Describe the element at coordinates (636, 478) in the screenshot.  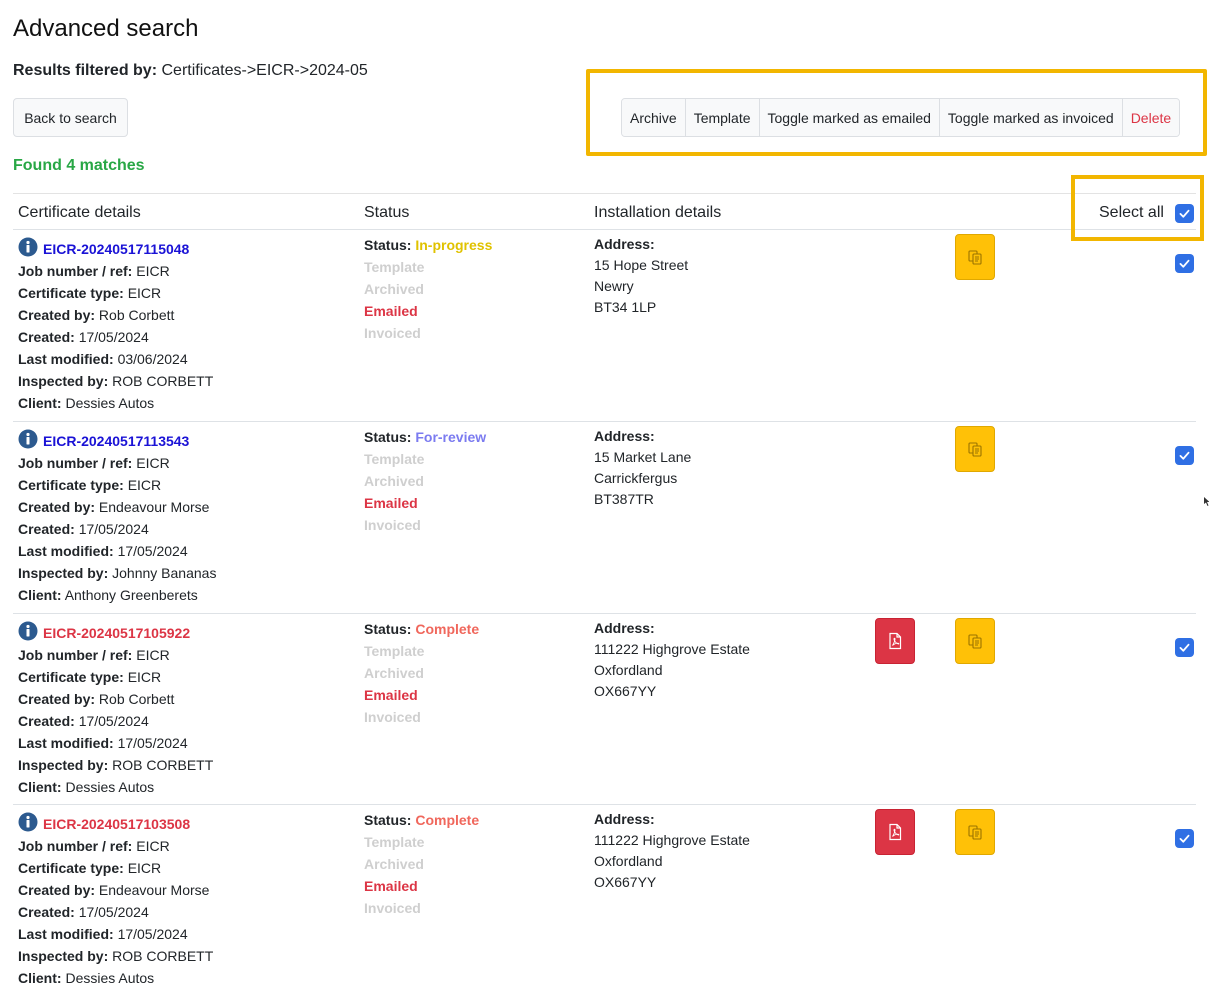
I see `address-line: Carrickfergus` at that location.